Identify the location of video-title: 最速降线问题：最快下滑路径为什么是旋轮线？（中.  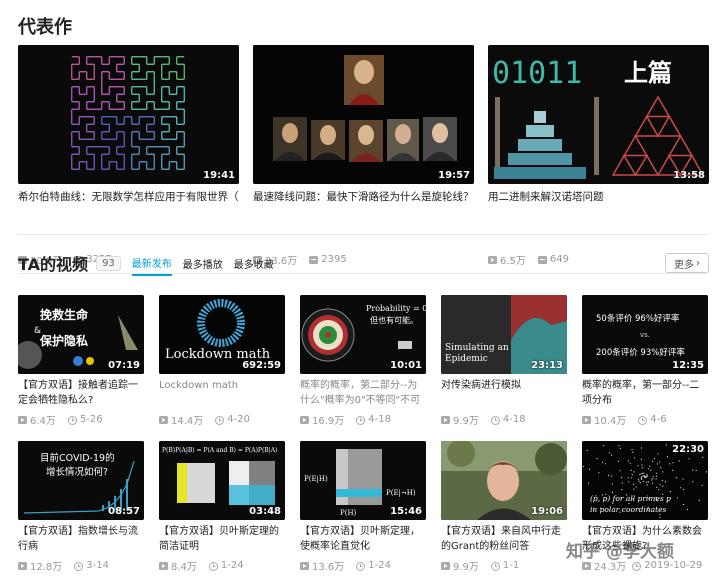
(363, 197).